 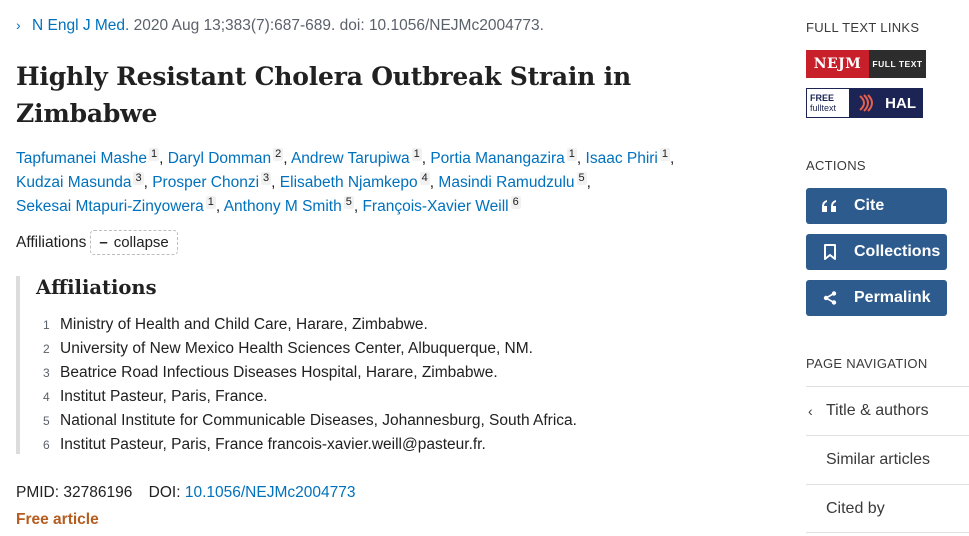 I want to click on affiliations-label: Affiliations, so click(x=51, y=242).